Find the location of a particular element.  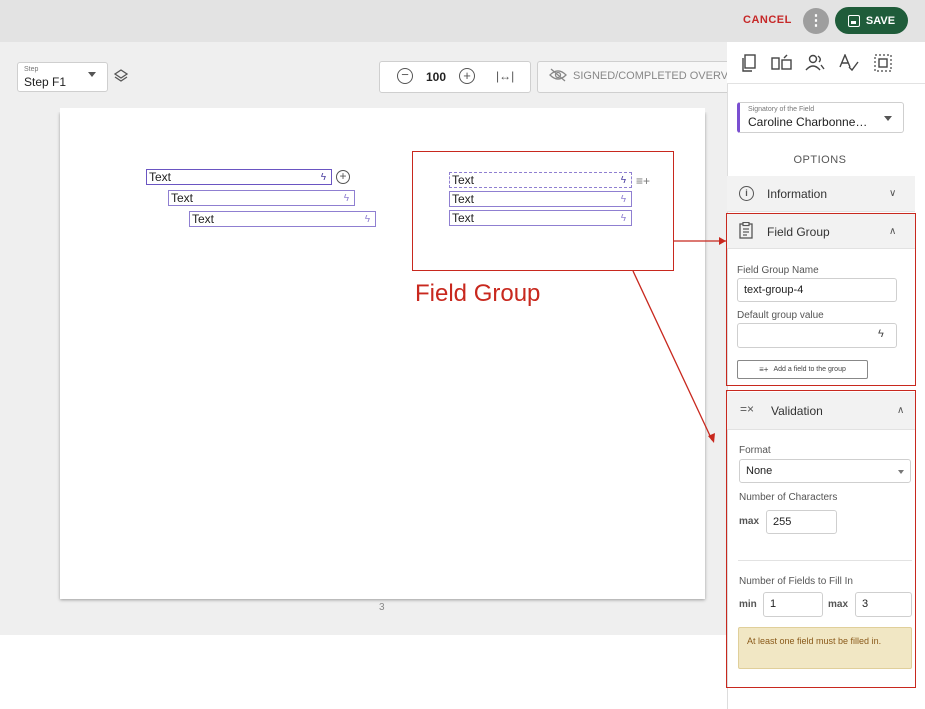

zoom-level: 100 is located at coordinates (436, 77).